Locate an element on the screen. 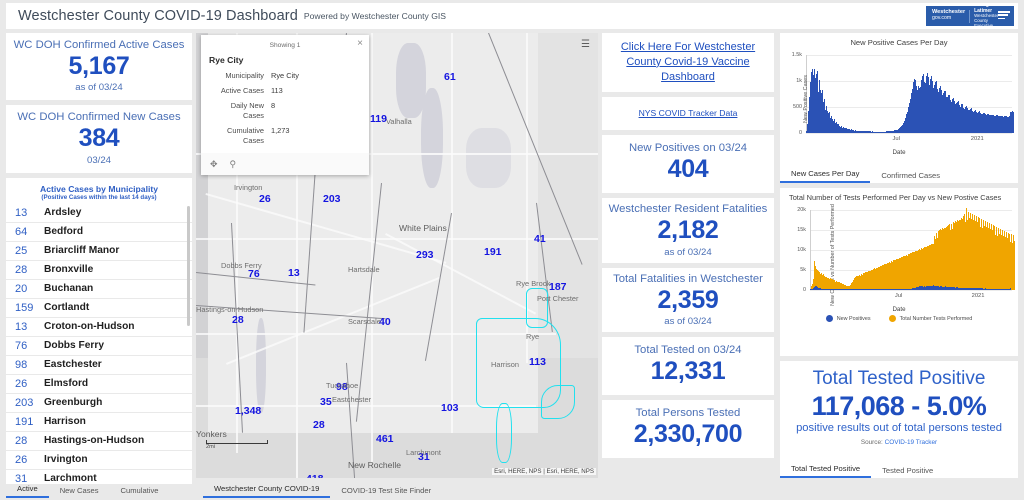 The width and height of the screenshot is (1024, 500). logo-brand: Westchester gov.com is located at coordinates (945, 15).